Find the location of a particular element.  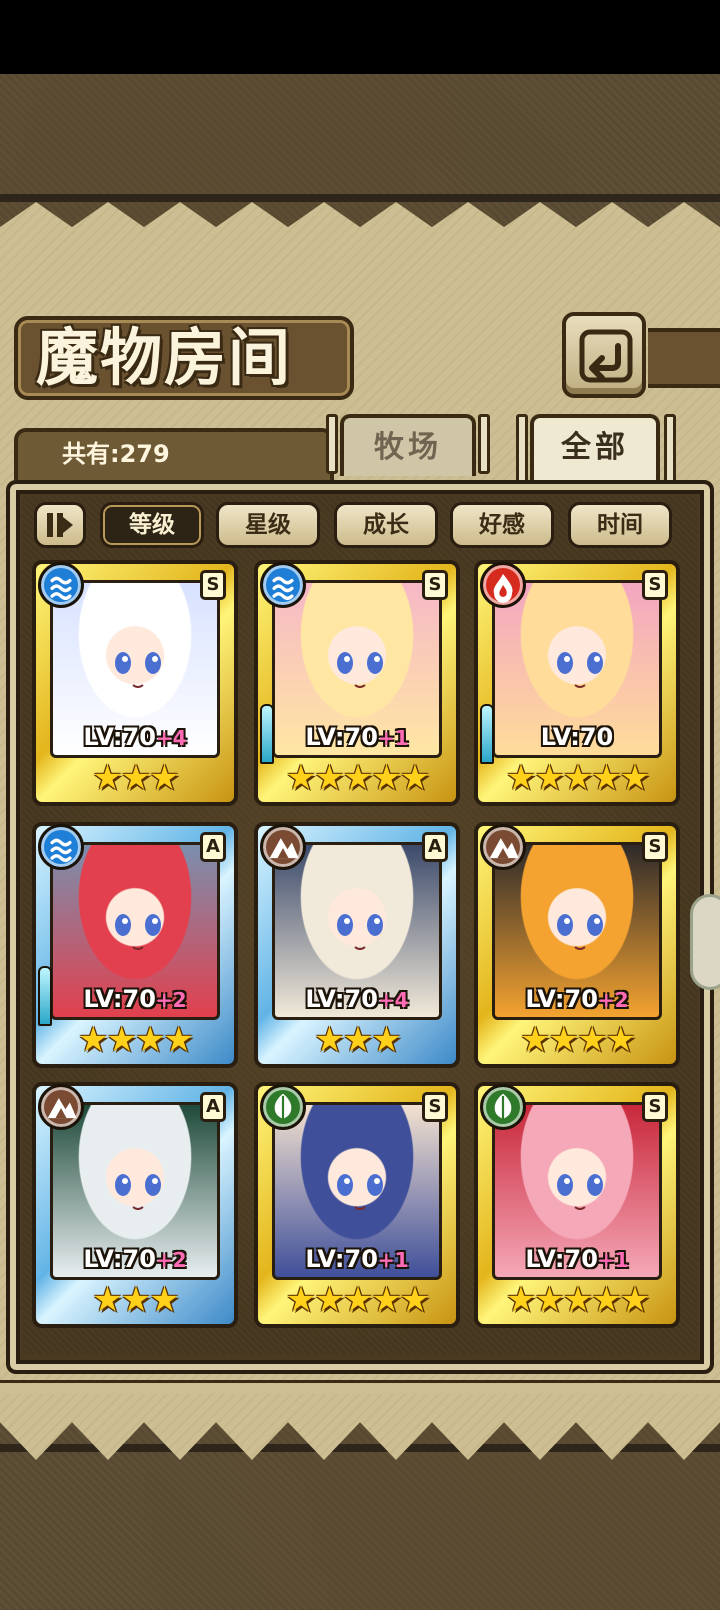

monster-card: A LV:70+2 ★★★★ is located at coordinates (135, 945).